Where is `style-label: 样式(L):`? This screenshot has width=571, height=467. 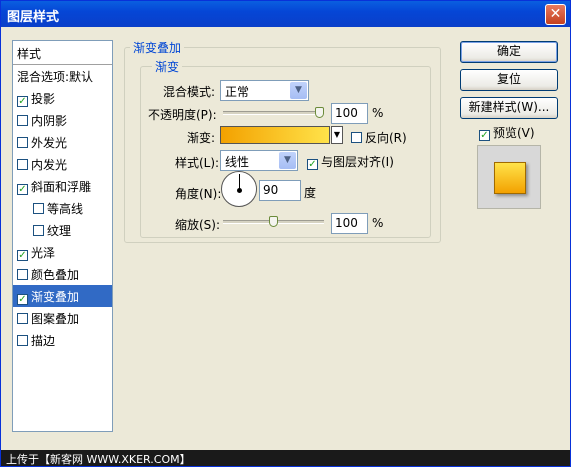
style-label: 样式(L): is located at coordinates (197, 163).